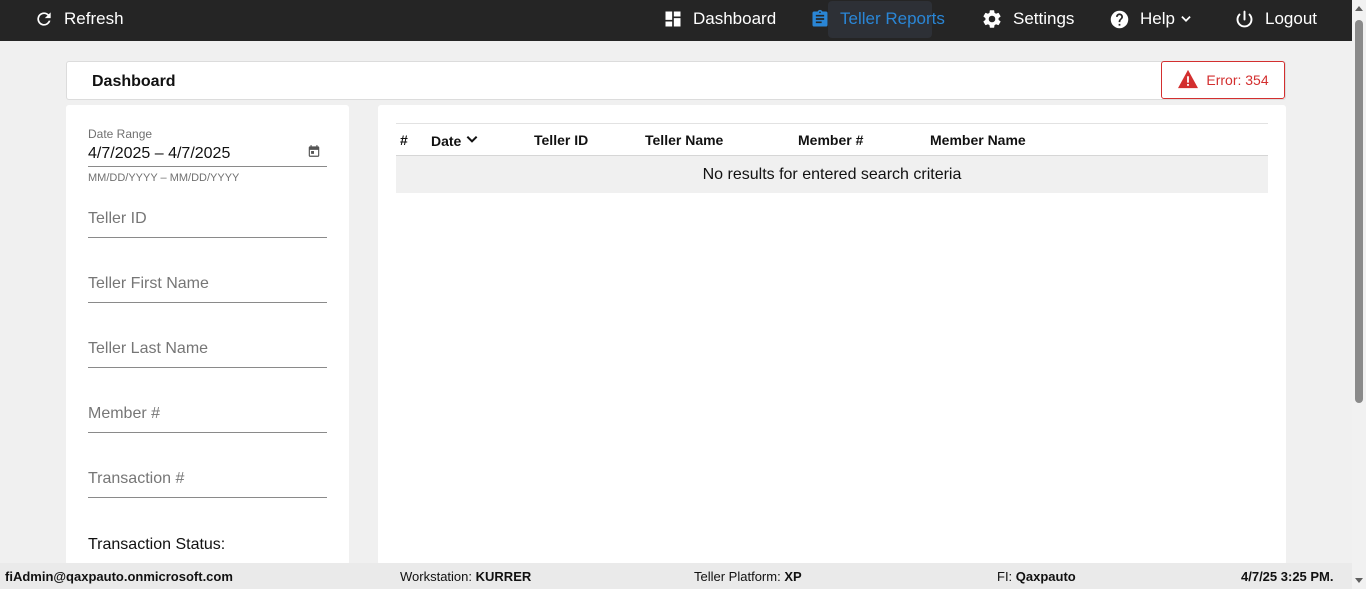  I want to click on help-icon, so click(1119, 19).